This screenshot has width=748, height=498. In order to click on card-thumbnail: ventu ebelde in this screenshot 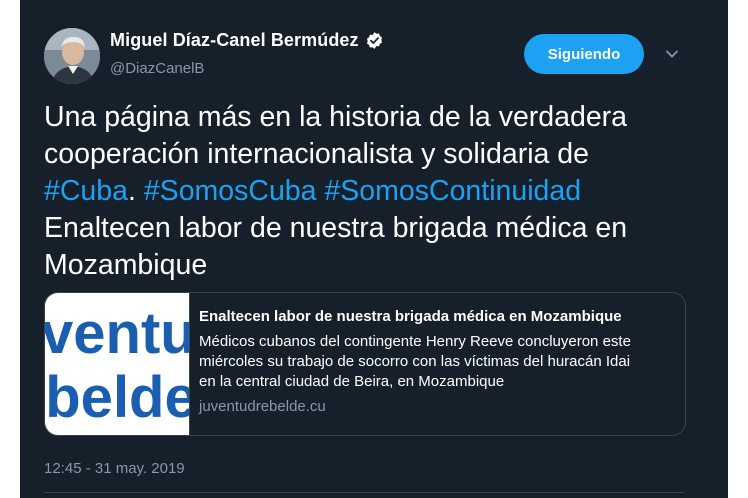, I will do `click(117, 364)`.